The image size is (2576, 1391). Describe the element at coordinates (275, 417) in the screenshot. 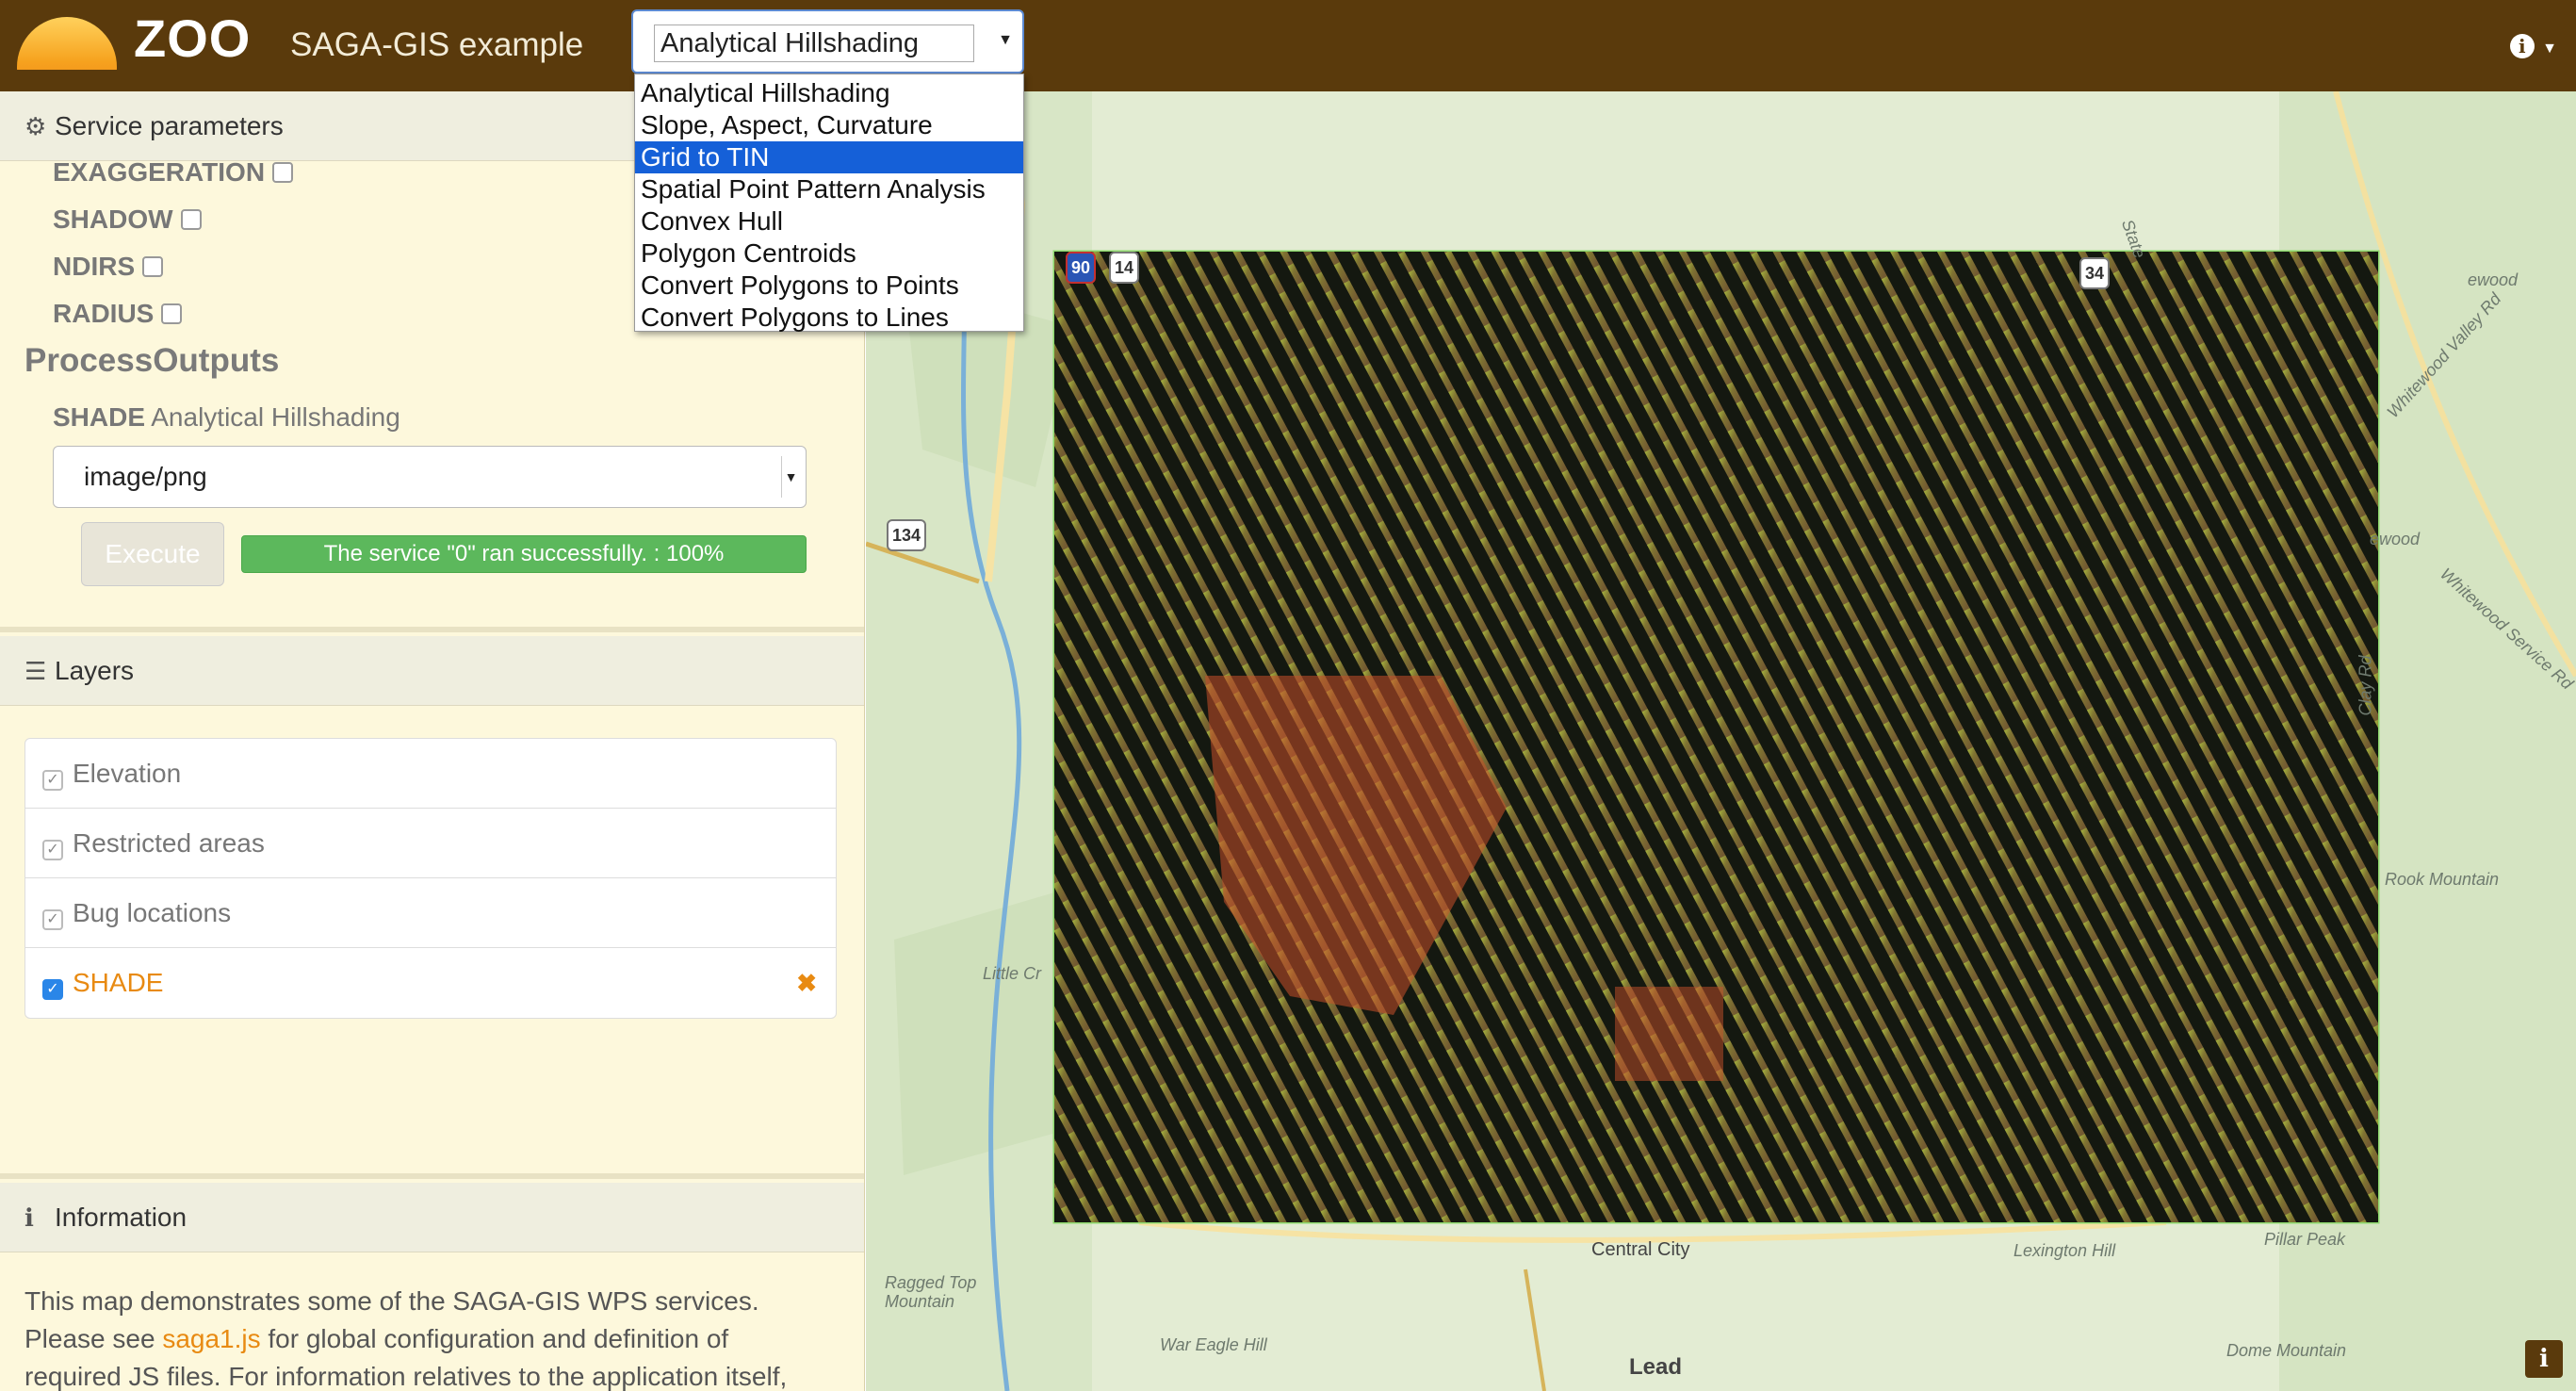

I see `output-desc: Analytical Hillshading` at that location.